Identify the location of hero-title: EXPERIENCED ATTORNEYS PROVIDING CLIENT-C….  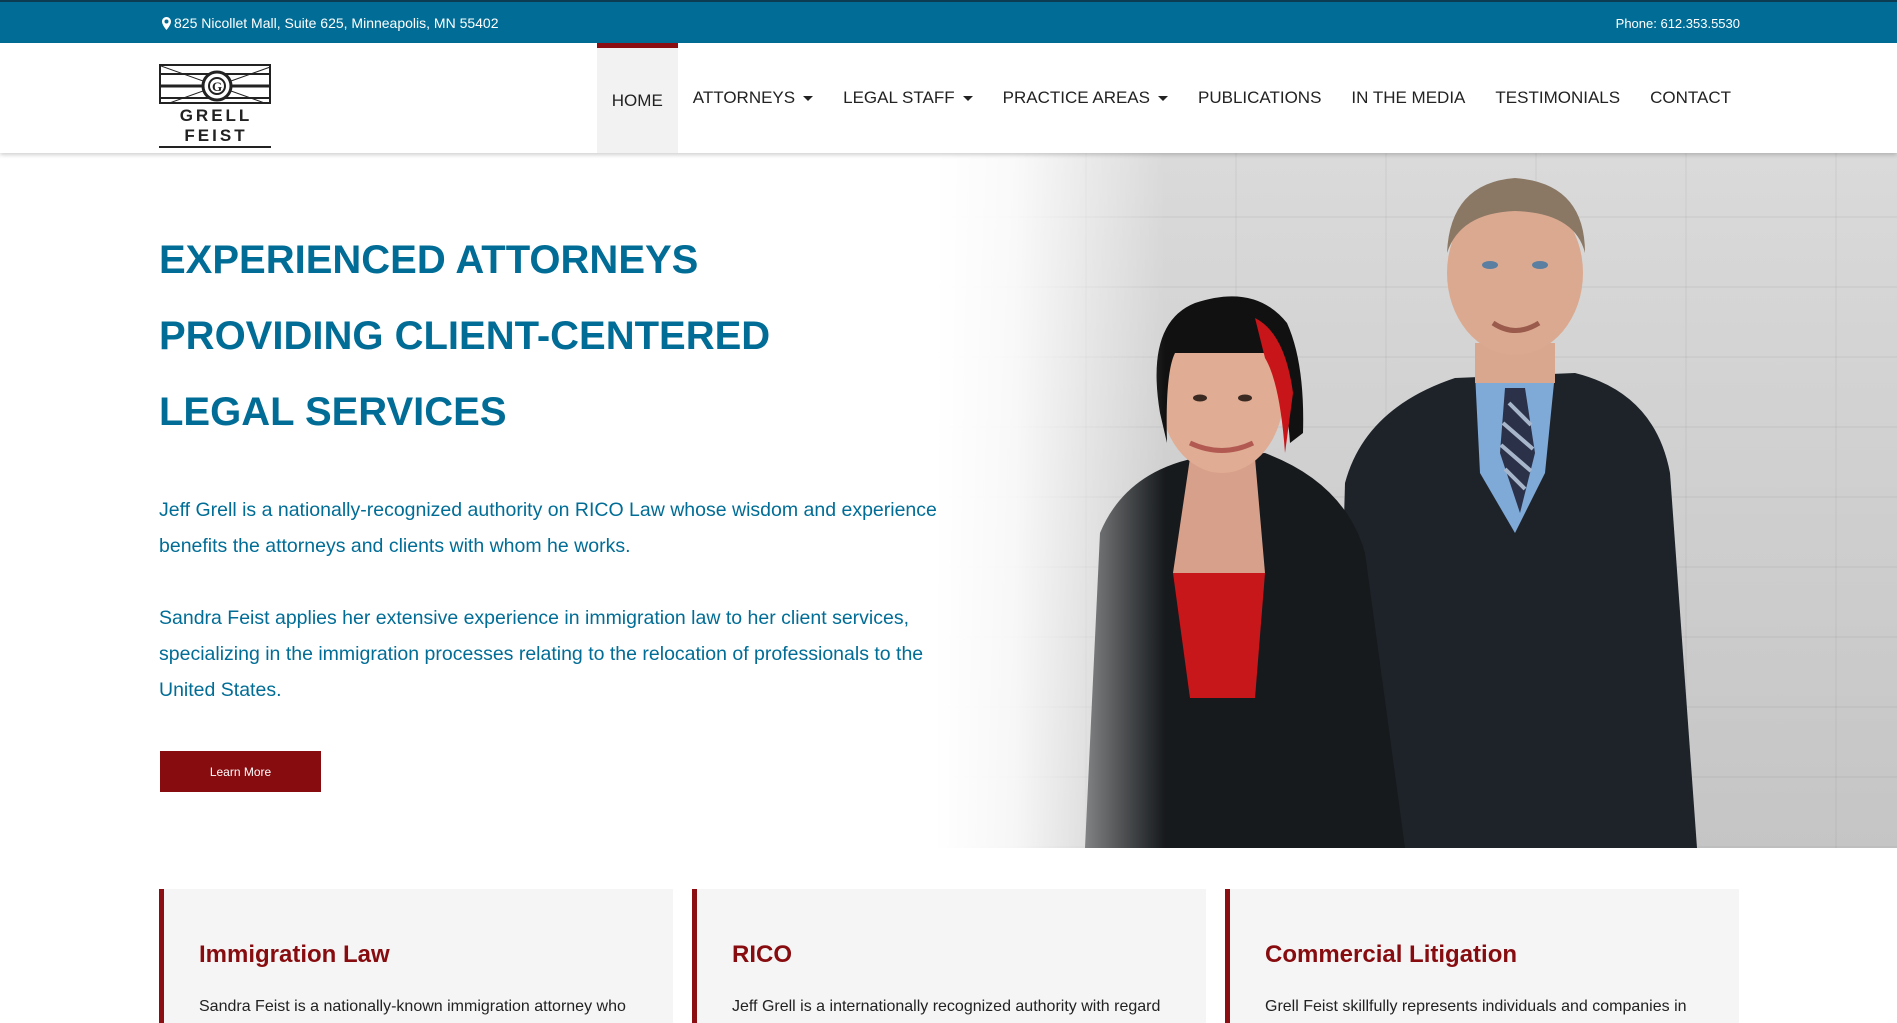
(539, 336).